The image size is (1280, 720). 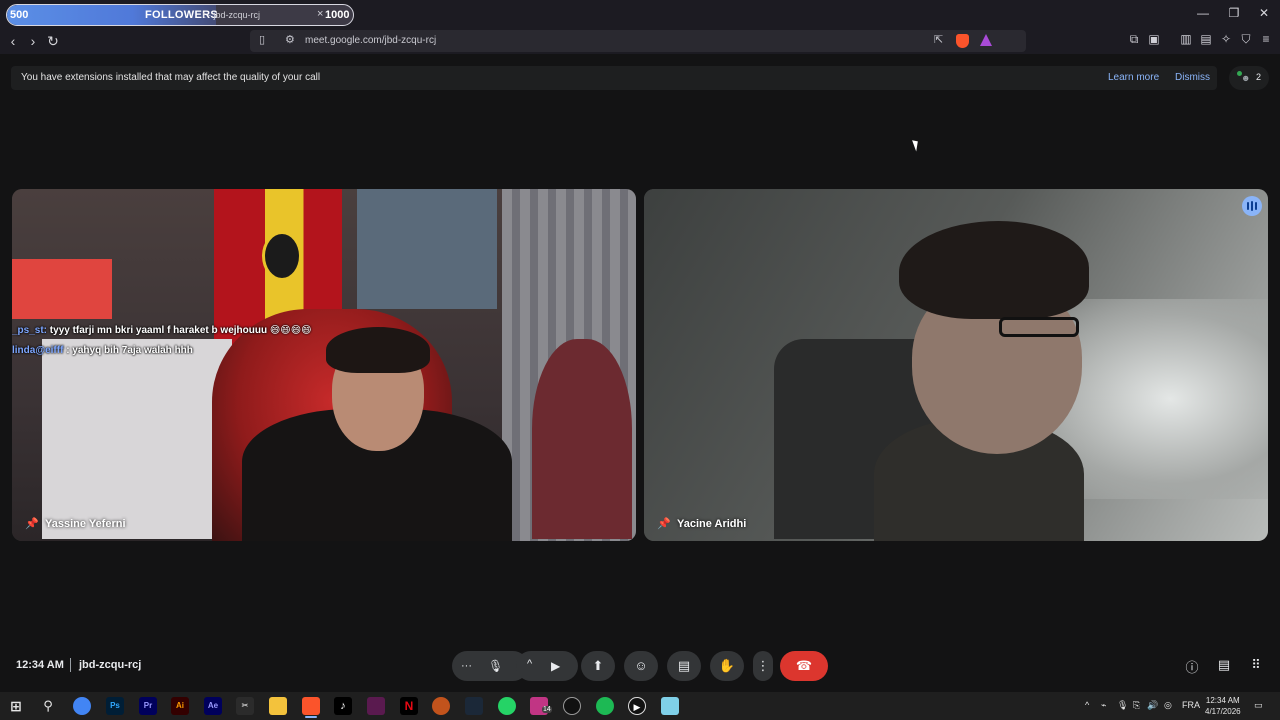 I want to click on more-audio-icon: ···, so click(x=466, y=666).